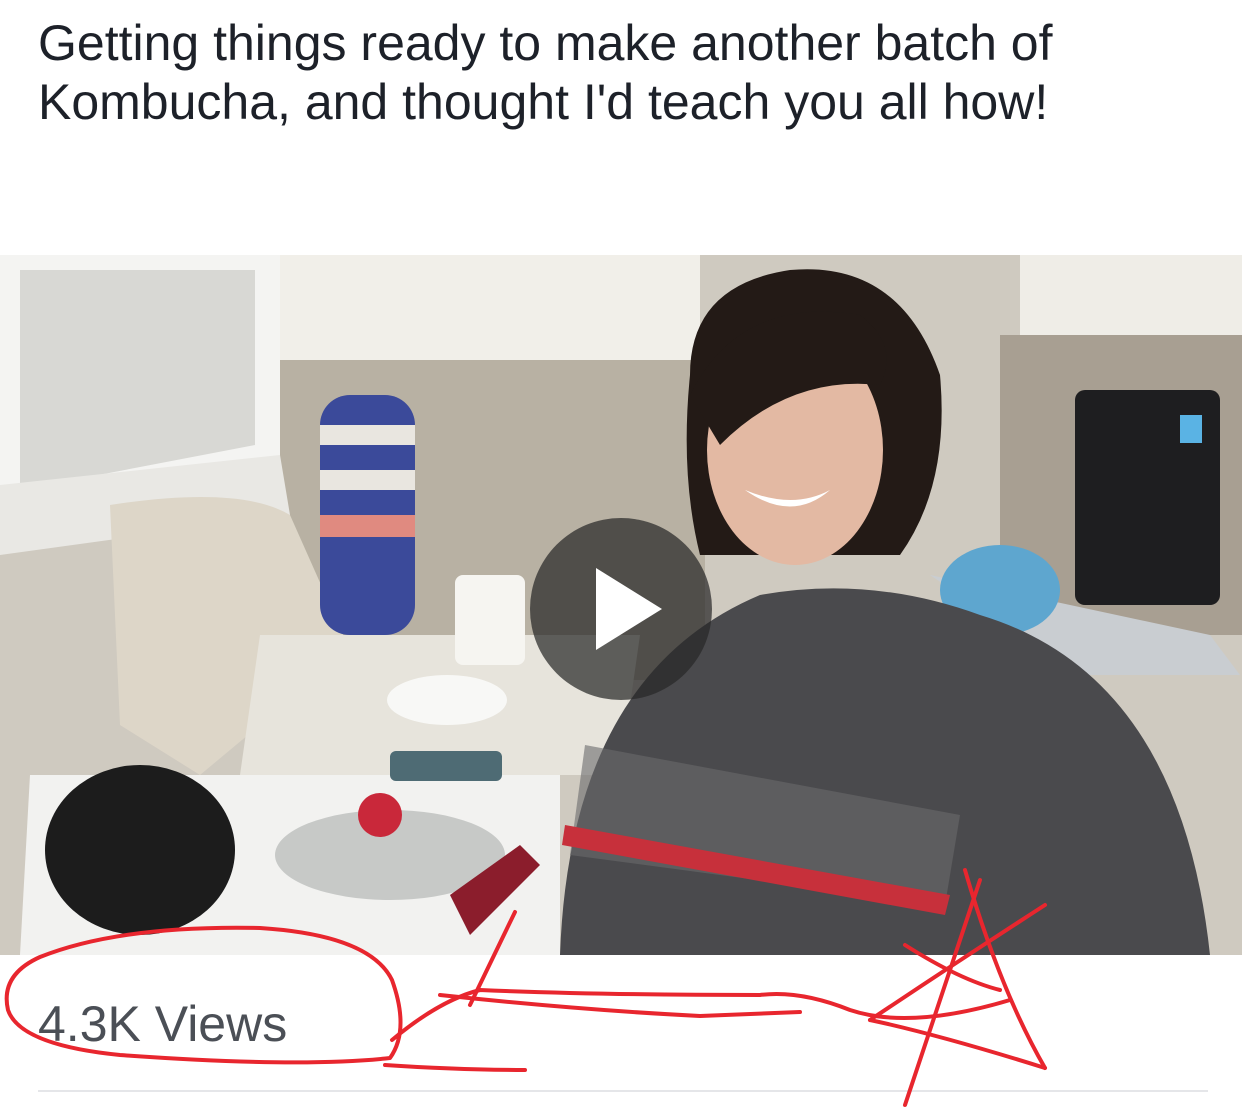  What do you see at coordinates (163, 1024) in the screenshot?
I see `view-count: 4.3K Views` at bounding box center [163, 1024].